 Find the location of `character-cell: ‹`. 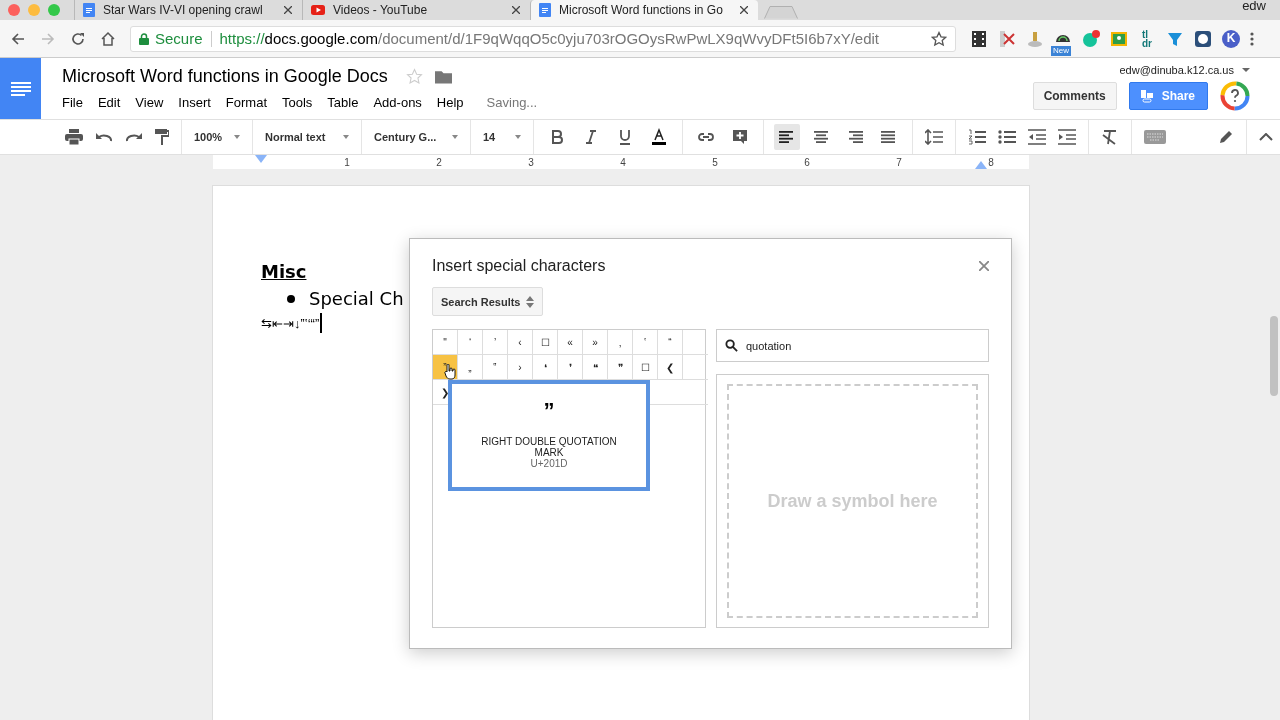

character-cell: ‹ is located at coordinates (520, 342).